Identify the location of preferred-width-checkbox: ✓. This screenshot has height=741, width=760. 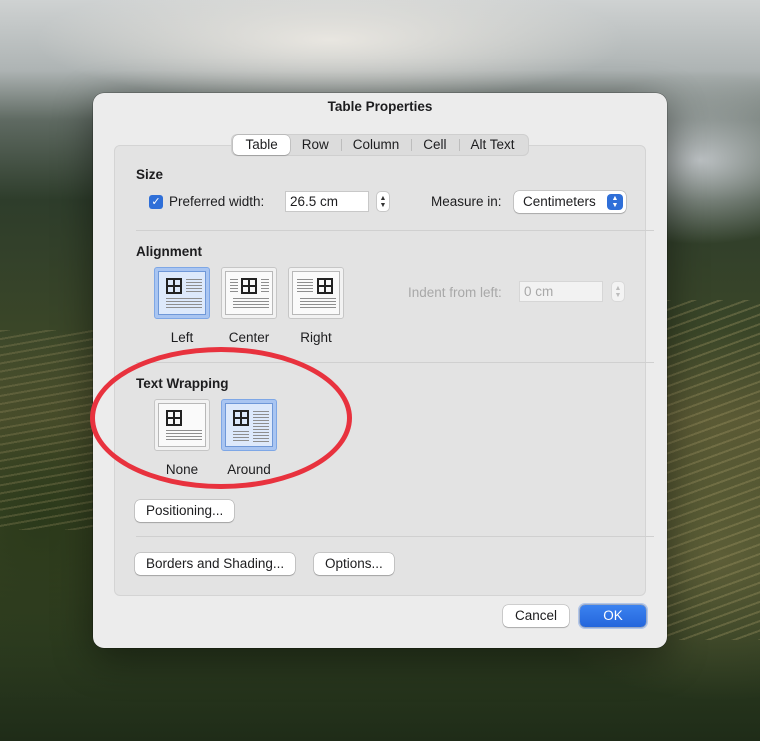
(156, 202).